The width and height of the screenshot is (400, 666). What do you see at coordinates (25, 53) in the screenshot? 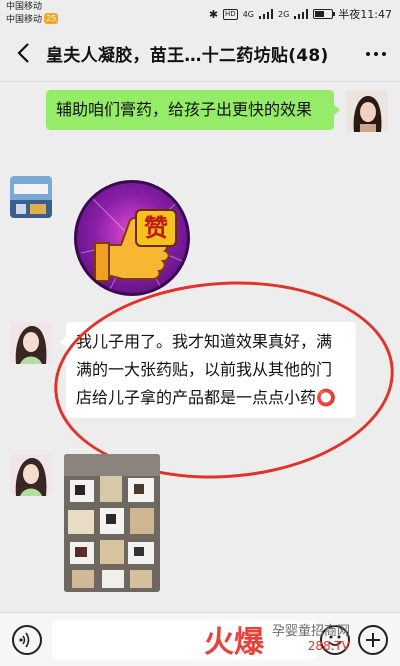
I see `back-arrow-icon` at bounding box center [25, 53].